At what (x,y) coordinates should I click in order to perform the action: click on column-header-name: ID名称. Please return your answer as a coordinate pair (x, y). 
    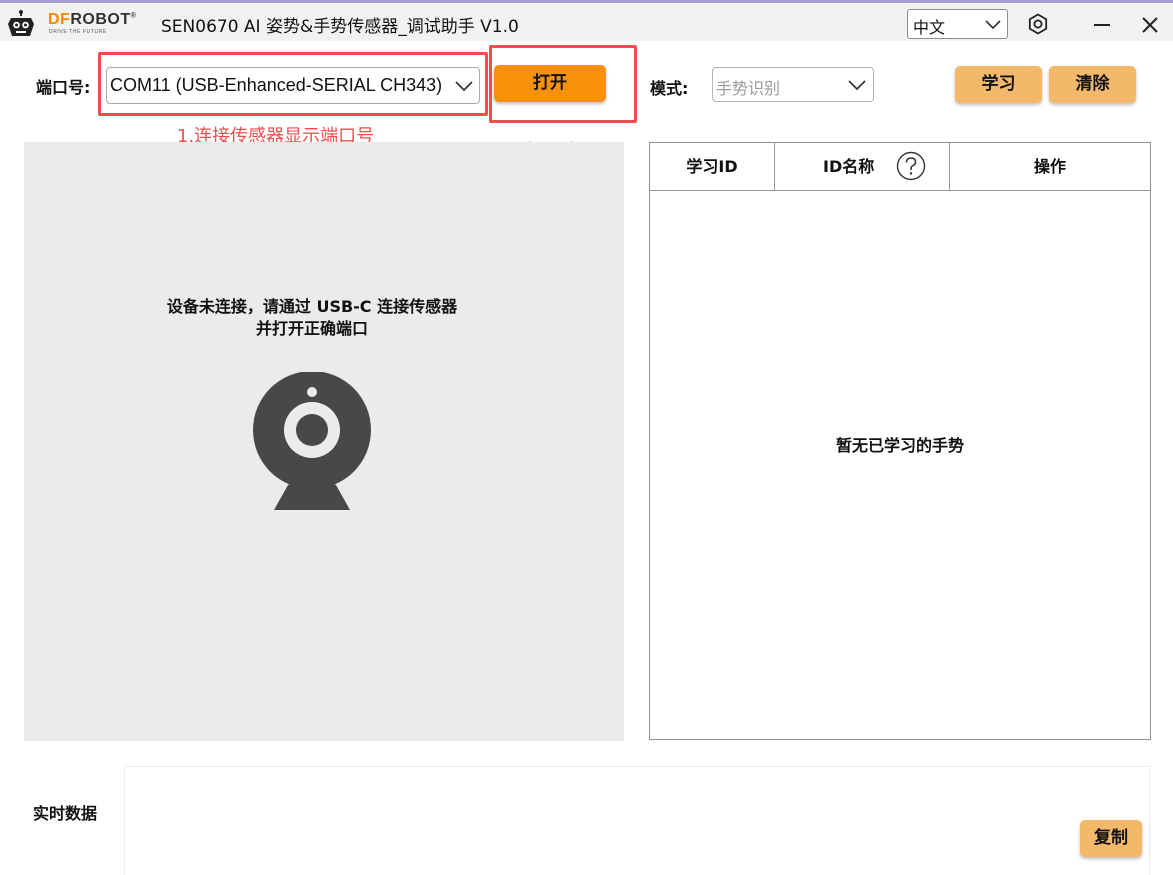
    Looking at the image, I should click on (862, 166).